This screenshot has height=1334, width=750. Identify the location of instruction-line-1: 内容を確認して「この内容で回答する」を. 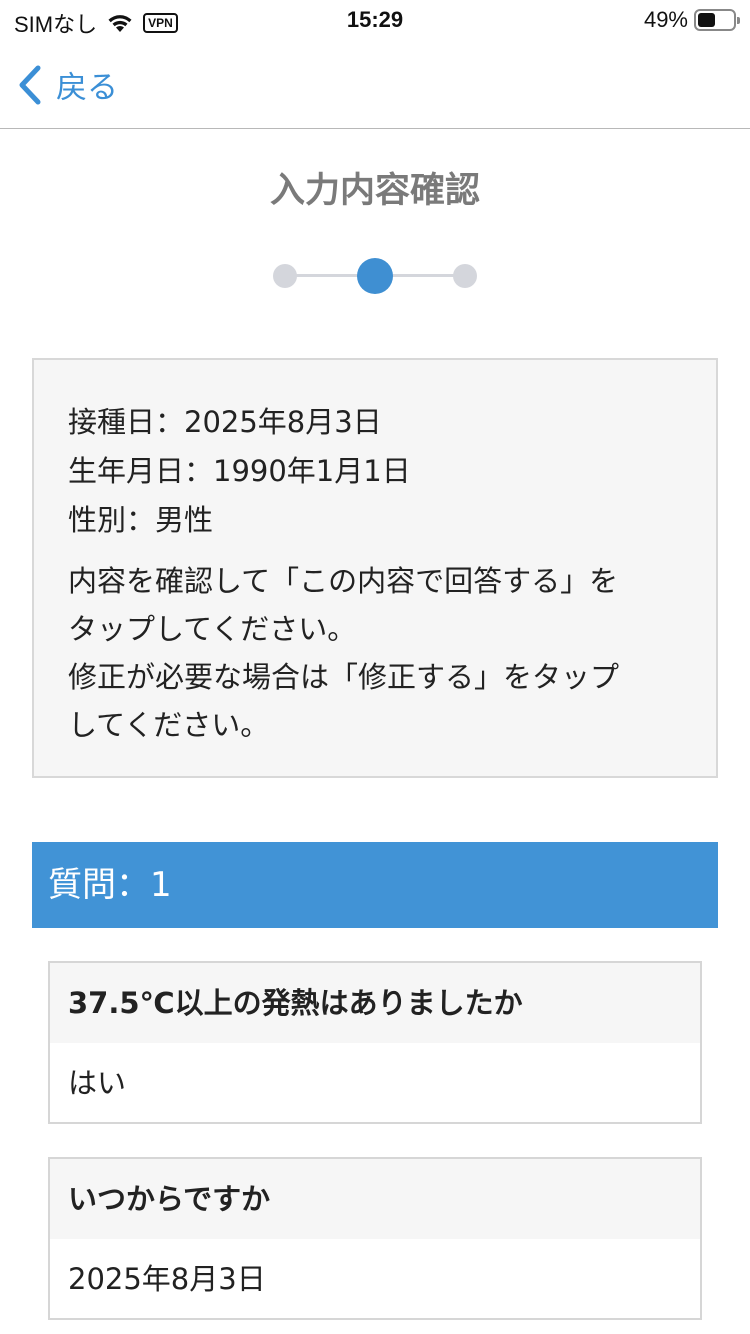
(343, 581).